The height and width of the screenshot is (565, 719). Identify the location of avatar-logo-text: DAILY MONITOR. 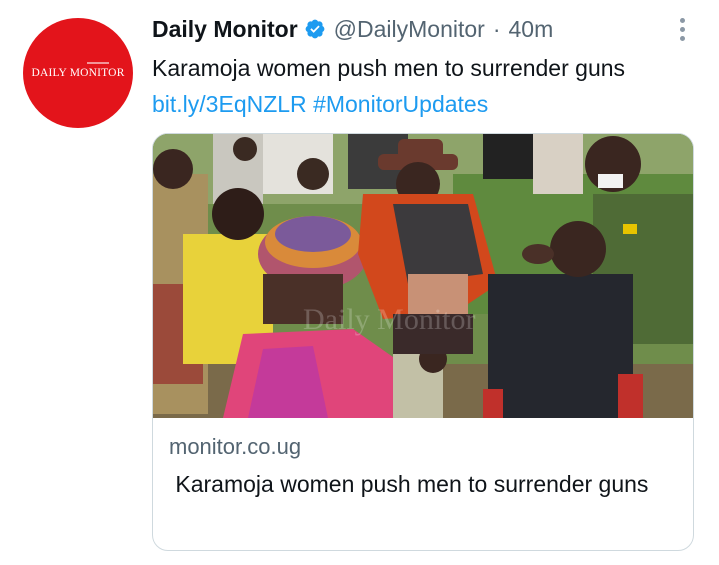
(78, 73).